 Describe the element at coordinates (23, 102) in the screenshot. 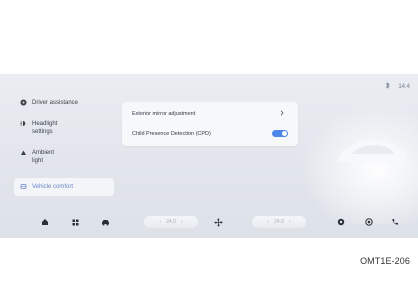

I see `steering-wheel-icon` at that location.